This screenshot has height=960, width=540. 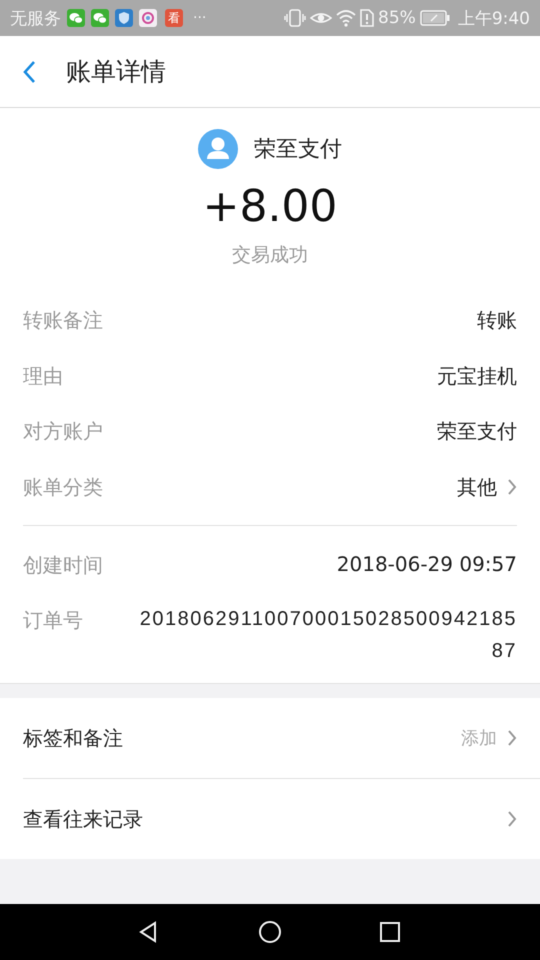 What do you see at coordinates (479, 738) in the screenshot?
I see `action-hint: 添加` at bounding box center [479, 738].